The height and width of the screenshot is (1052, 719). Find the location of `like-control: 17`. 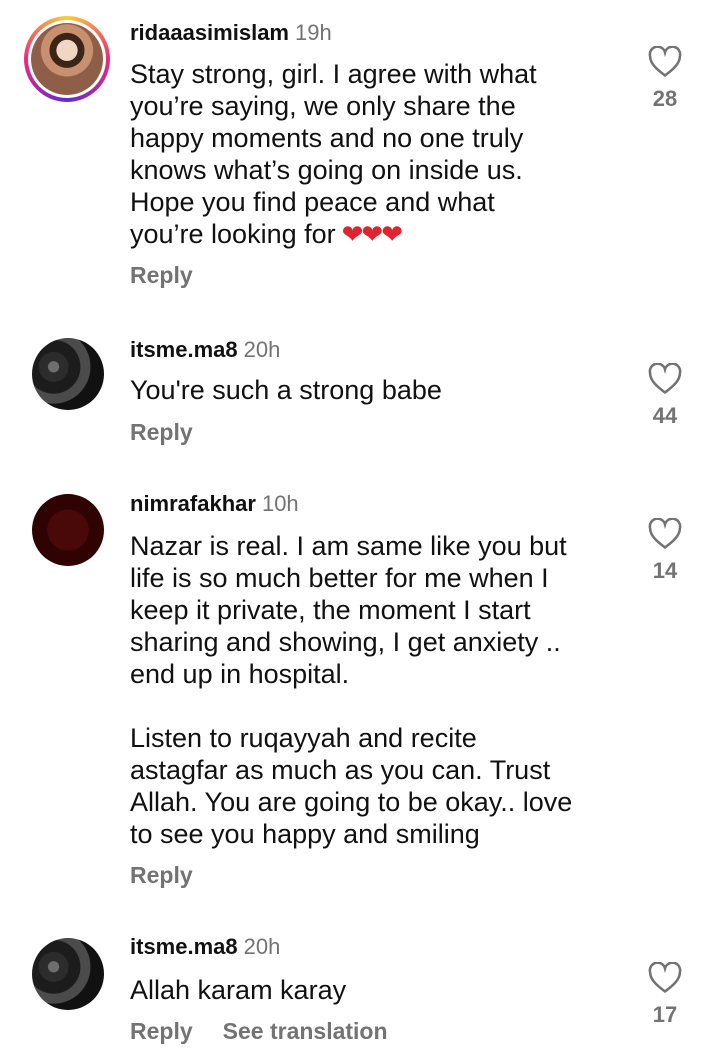

like-control: 17 is located at coordinates (665, 995).